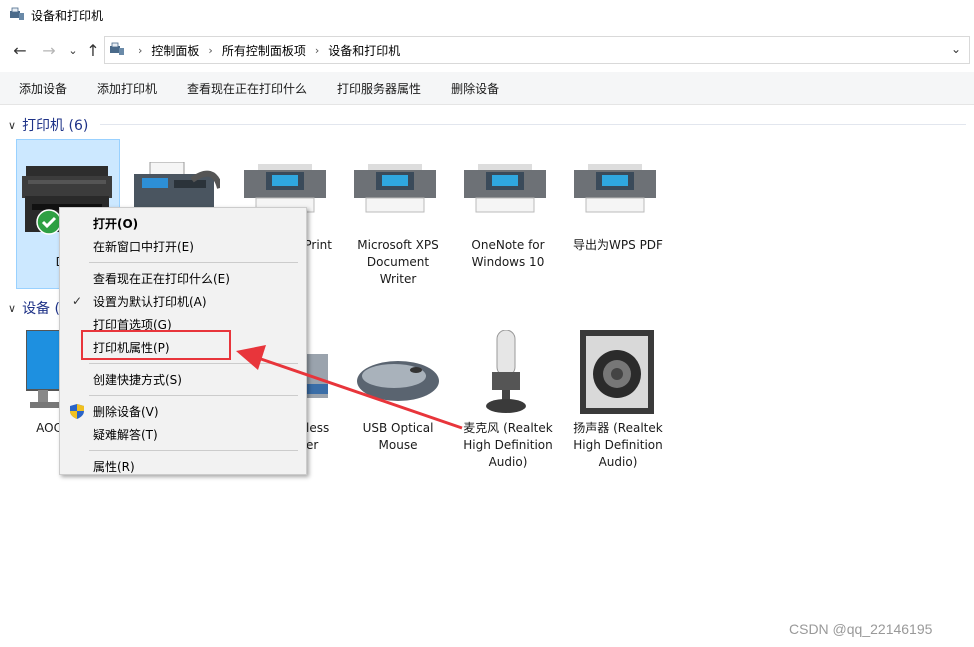  Describe the element at coordinates (349, 387) in the screenshot. I see `annotation-arrow-icon` at that location.